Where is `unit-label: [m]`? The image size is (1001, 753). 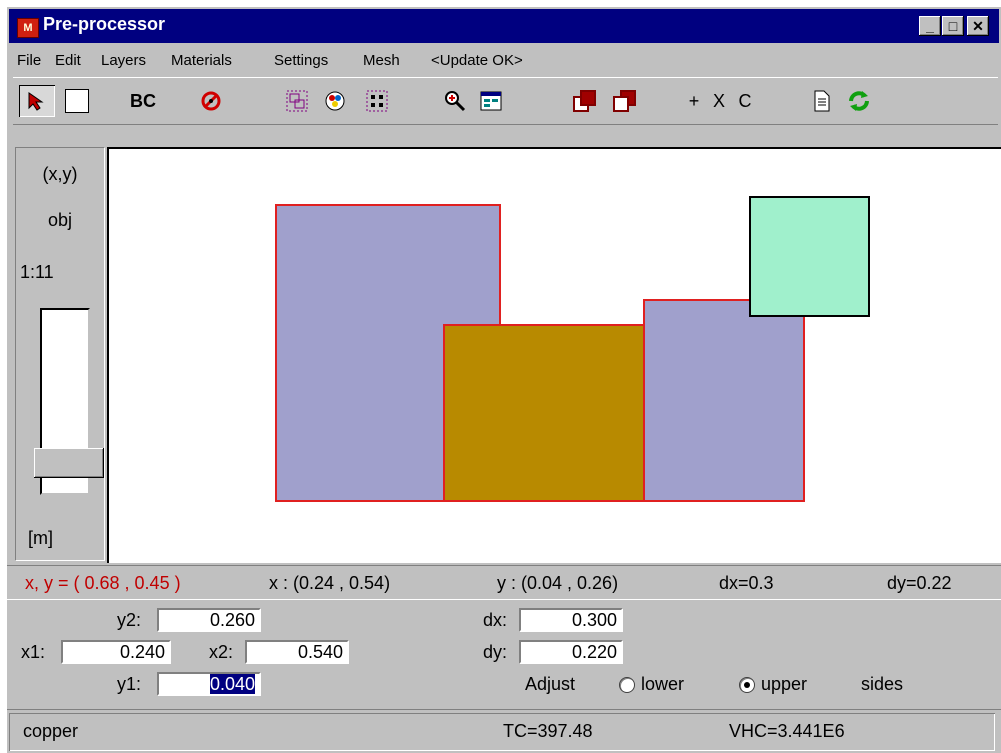 unit-label: [m] is located at coordinates (40, 538).